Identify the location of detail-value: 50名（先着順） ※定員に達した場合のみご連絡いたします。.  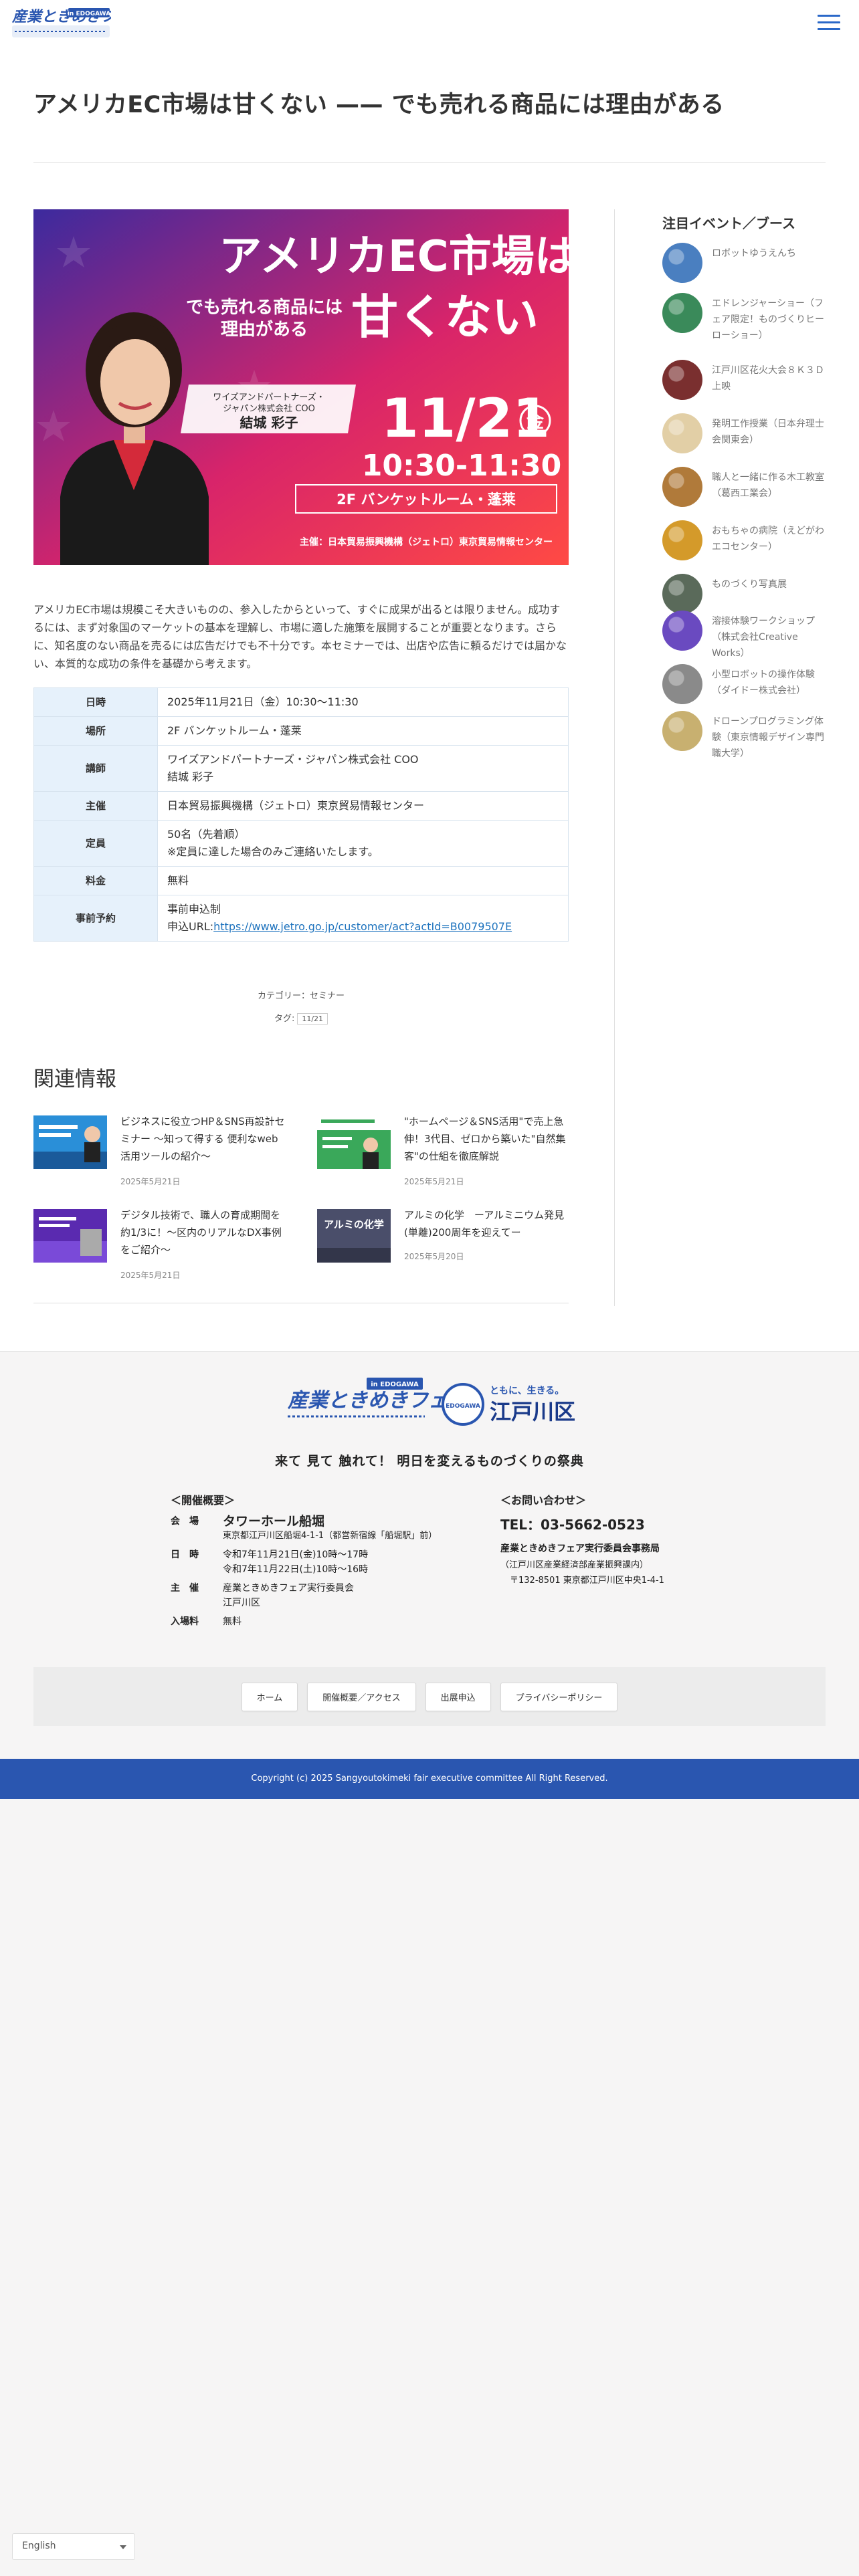
(363, 843).